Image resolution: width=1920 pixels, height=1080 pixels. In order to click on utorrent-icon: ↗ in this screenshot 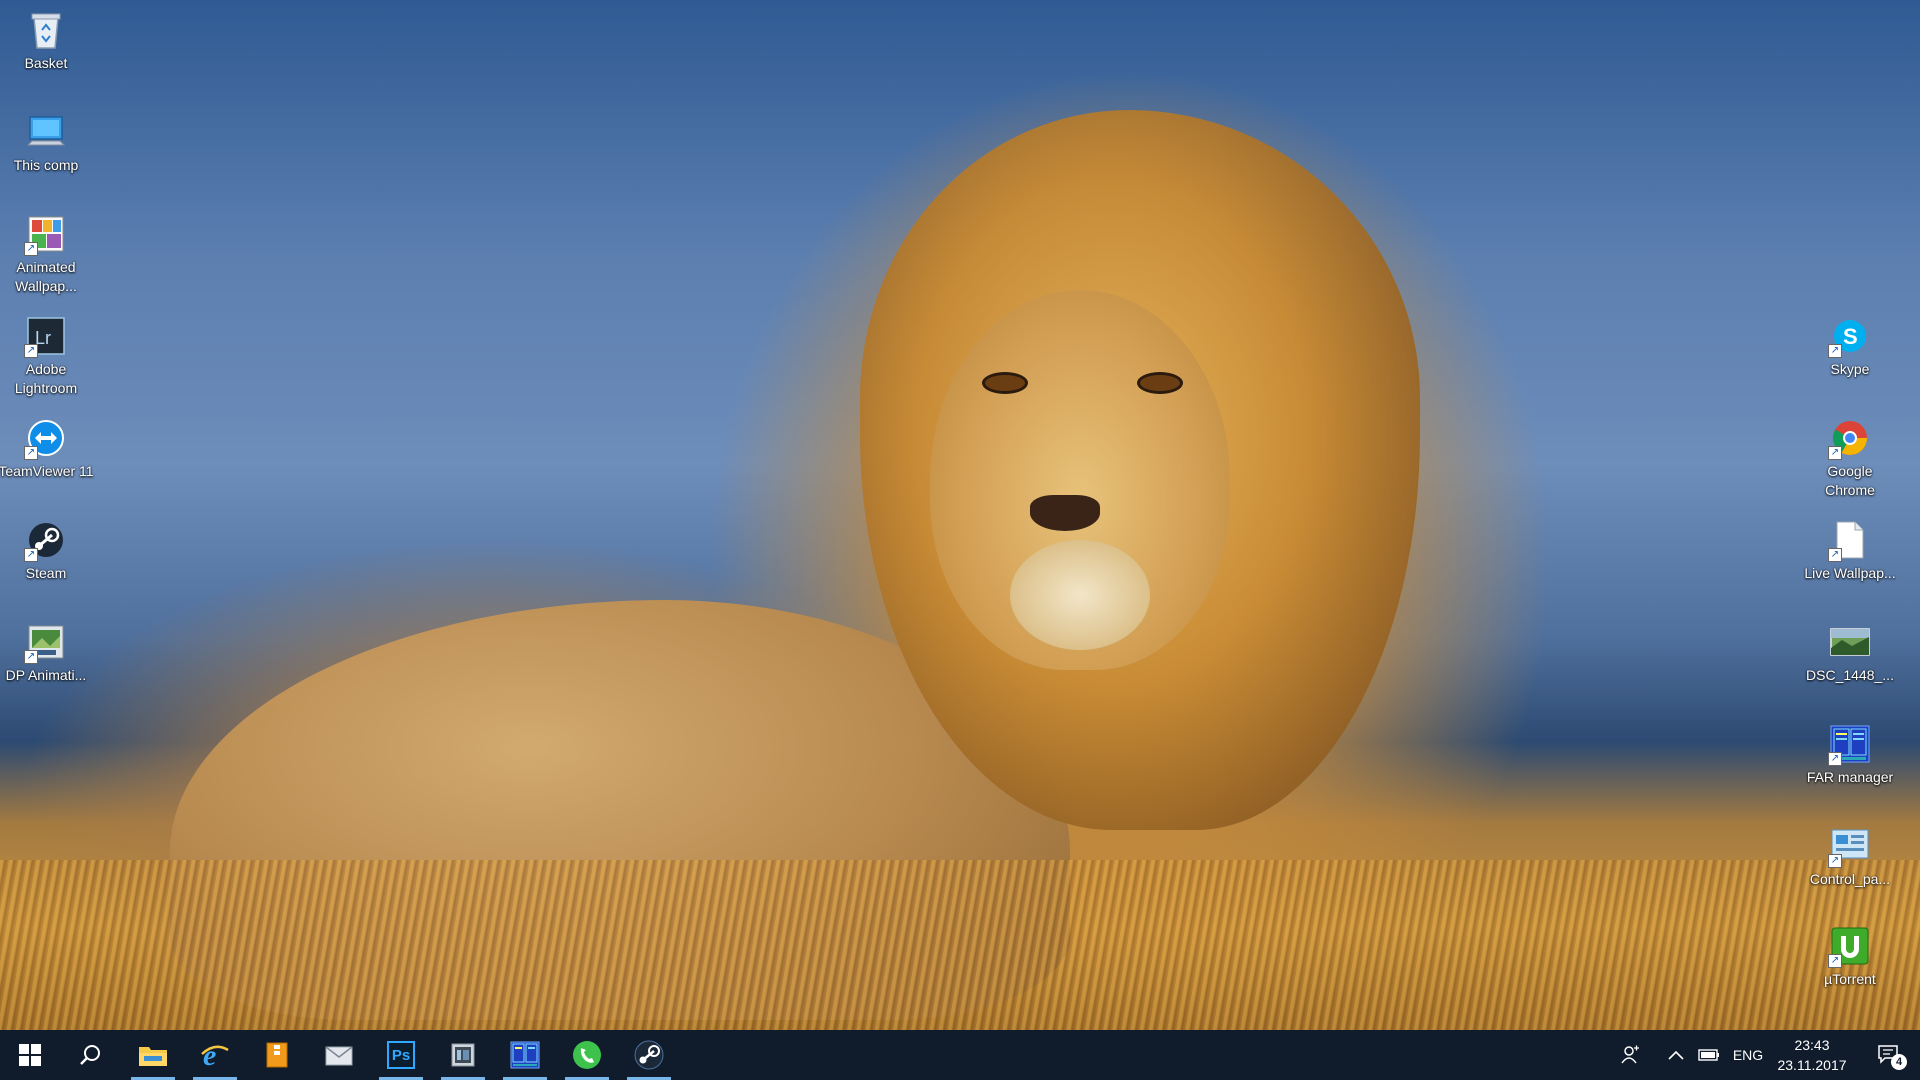, I will do `click(1850, 947)`.